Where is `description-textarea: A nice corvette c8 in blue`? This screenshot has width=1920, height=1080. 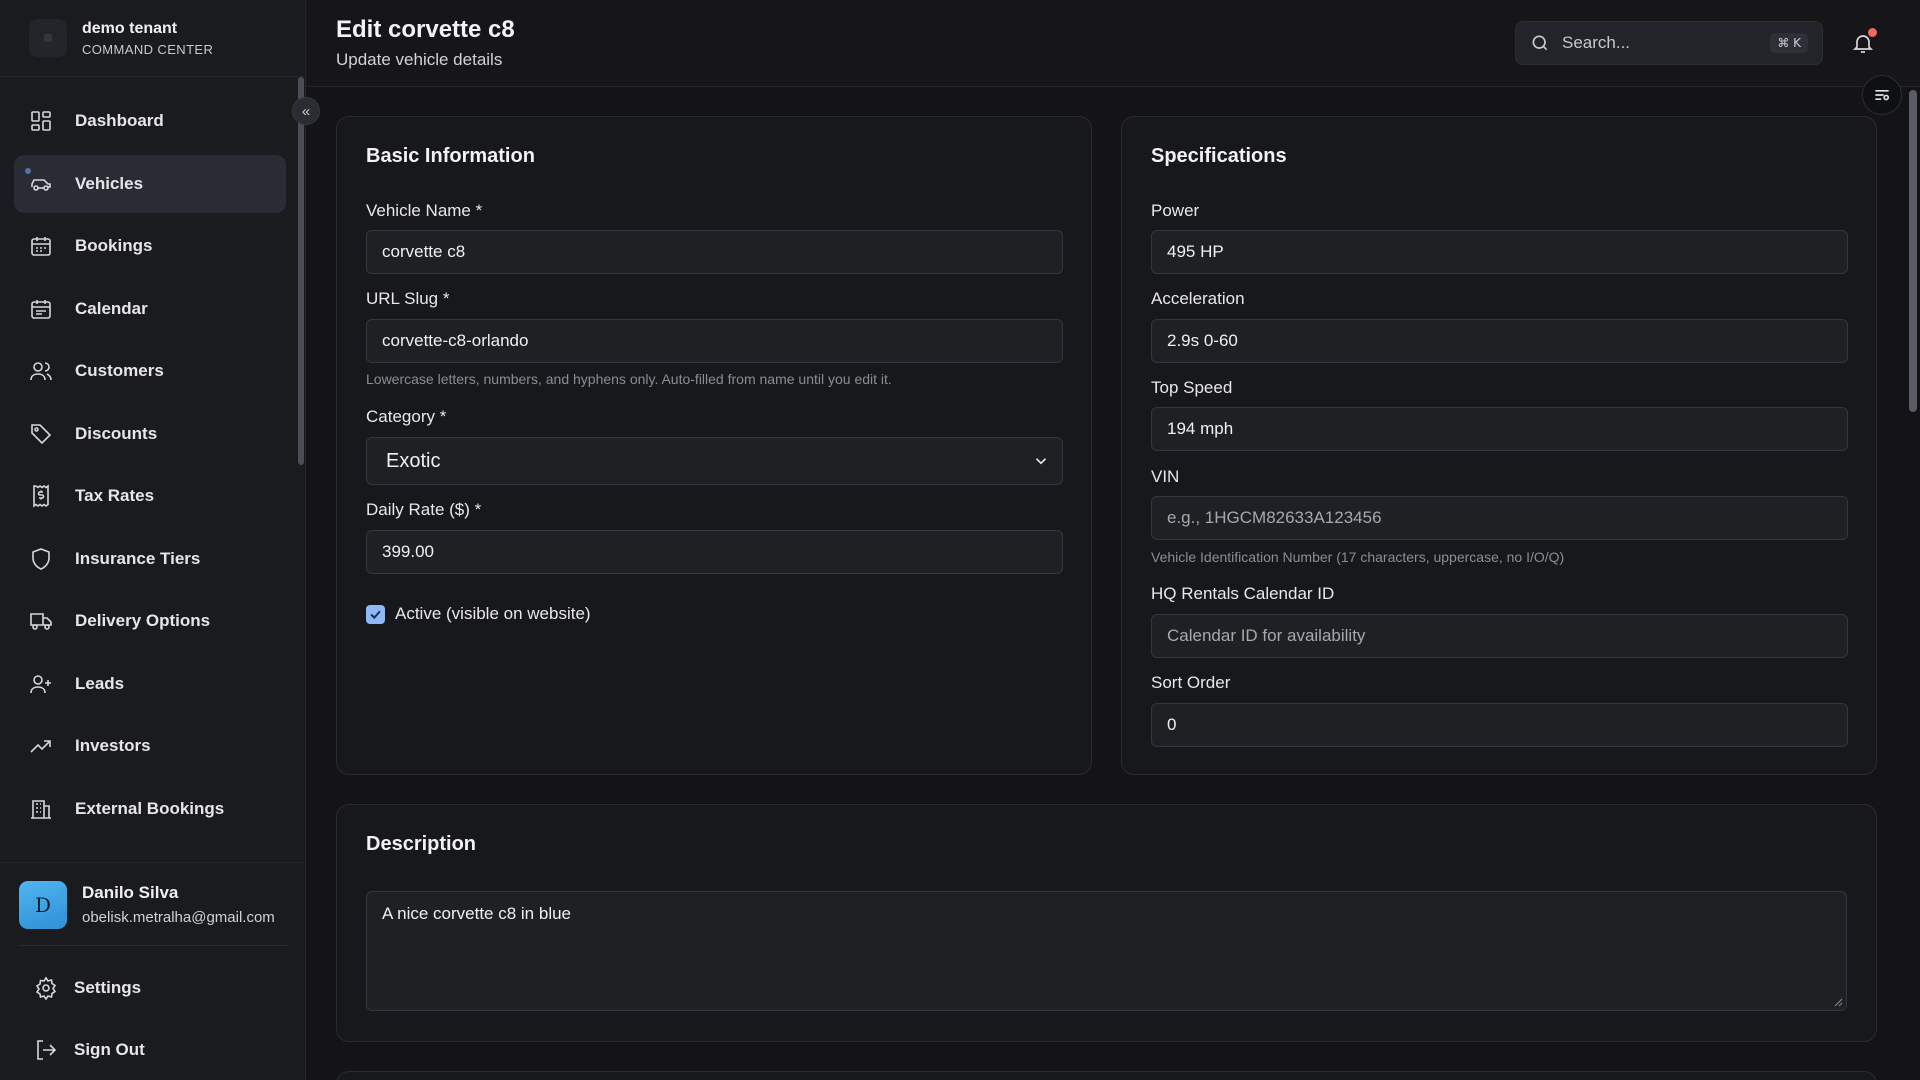
description-textarea: A nice corvette c8 in blue is located at coordinates (1106, 951).